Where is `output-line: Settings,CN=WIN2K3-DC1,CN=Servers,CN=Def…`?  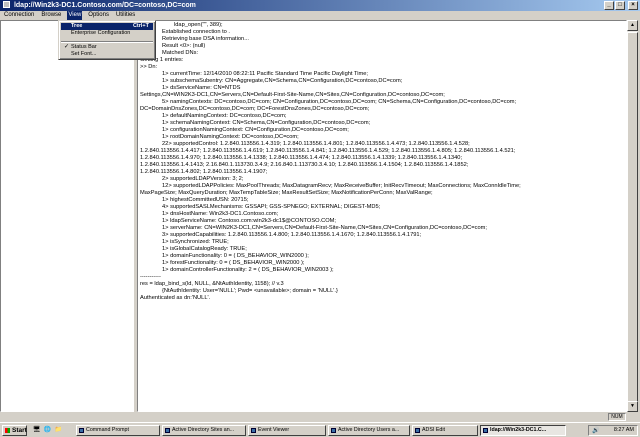 output-line: Settings,CN=WIN2K3-DC1,CN=Servers,CN=Def… is located at coordinates (292, 95).